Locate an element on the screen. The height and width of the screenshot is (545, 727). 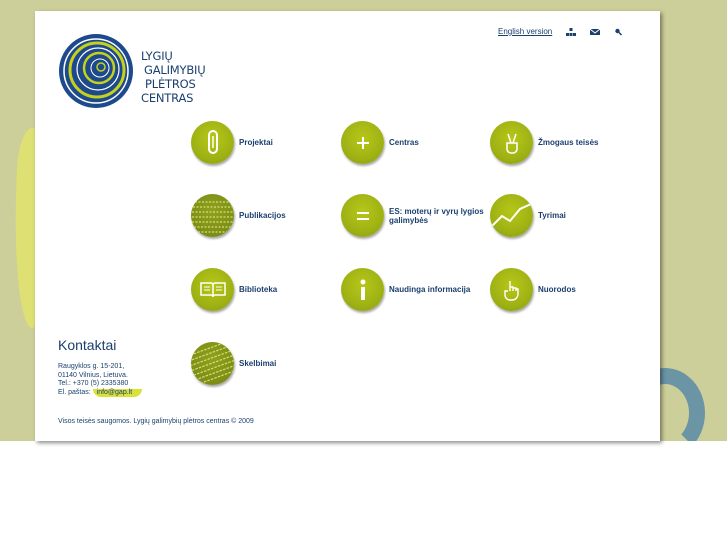
tile-projektai: Projektai is located at coordinates (232, 142).